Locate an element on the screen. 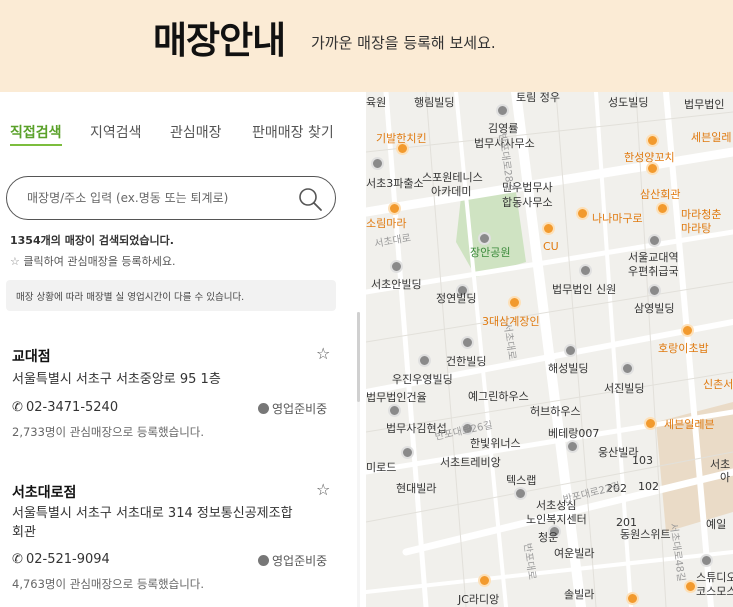 The image size is (733, 607). map-label: 해성빌딩 is located at coordinates (568, 368).